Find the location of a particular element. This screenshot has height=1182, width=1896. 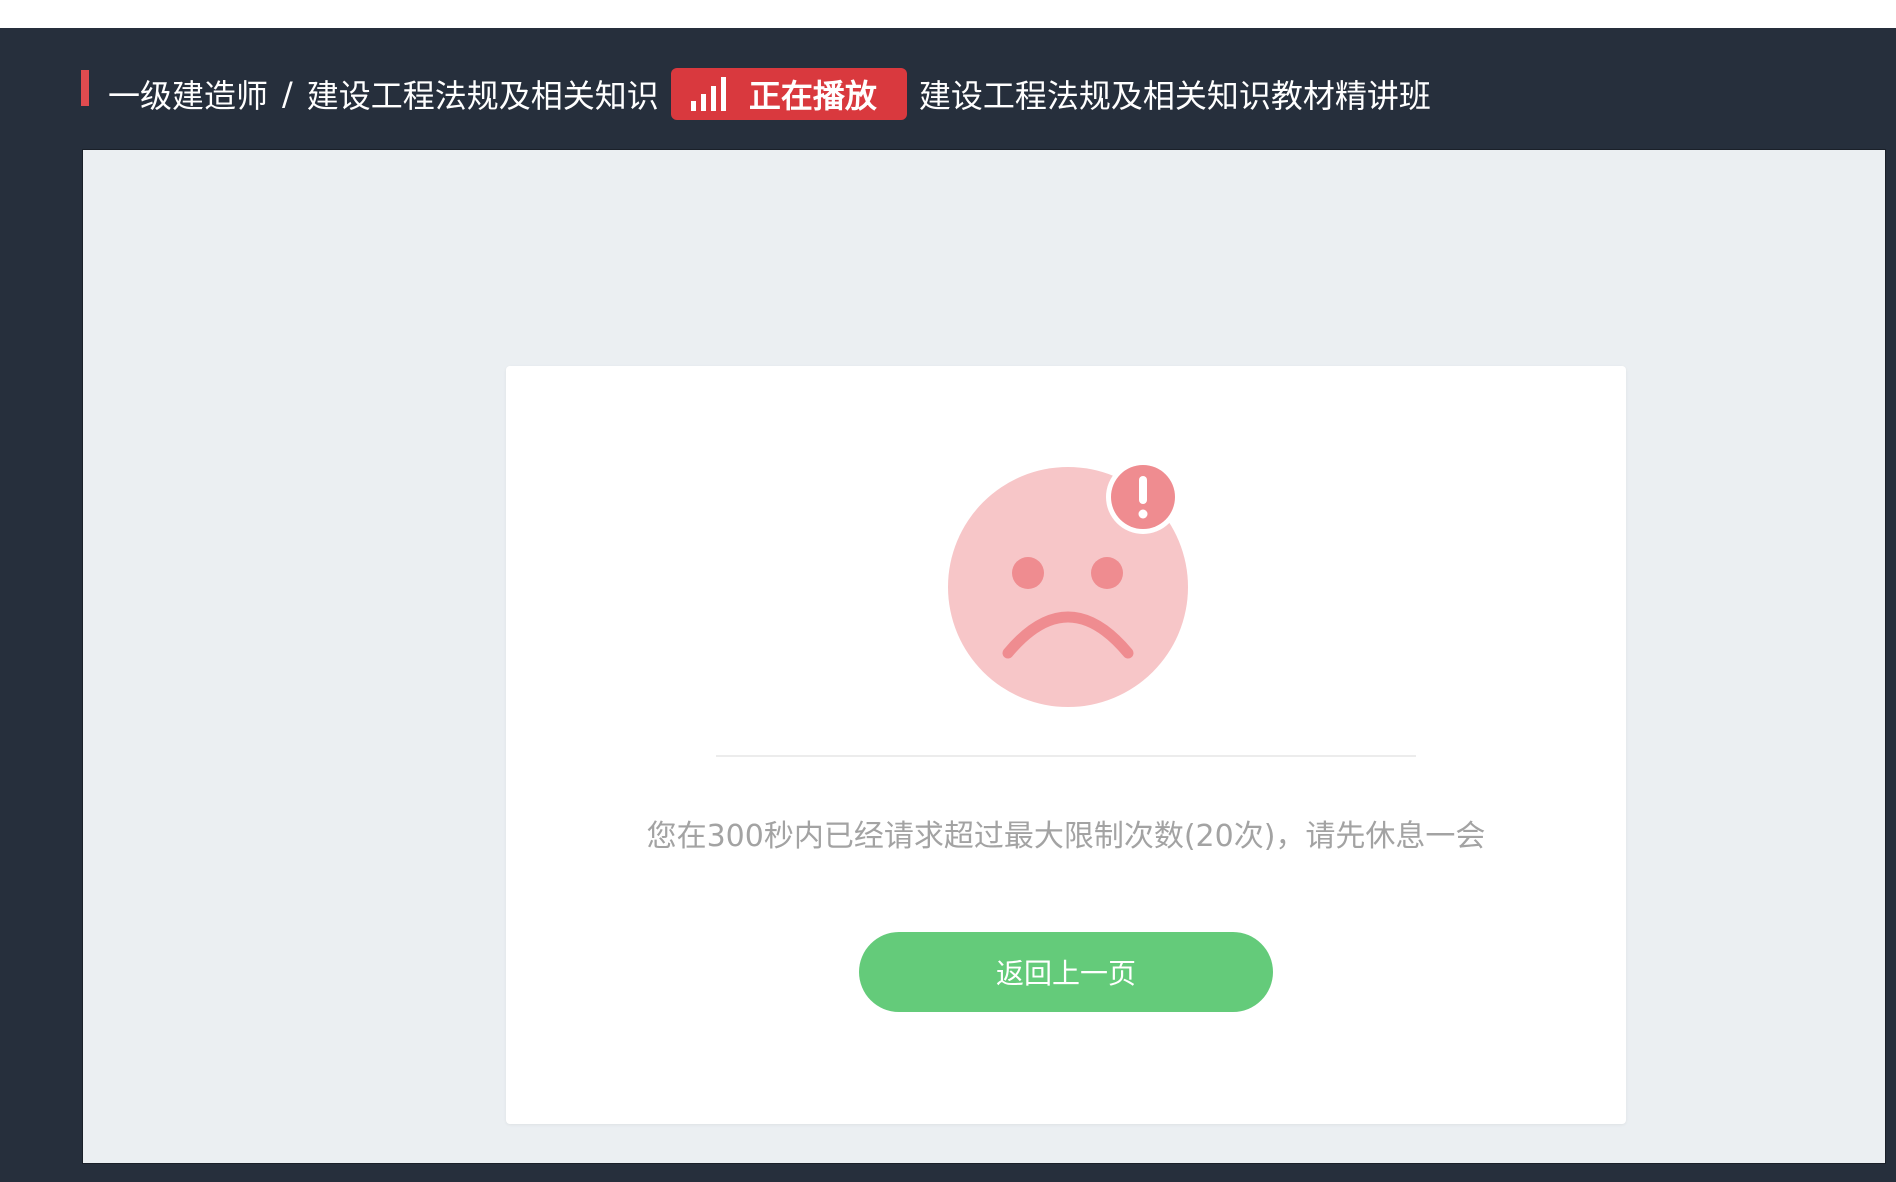

error-message: 您在300秒内已经请求超过最大限制次数(20次)，请先休息一会 is located at coordinates (1066, 836).